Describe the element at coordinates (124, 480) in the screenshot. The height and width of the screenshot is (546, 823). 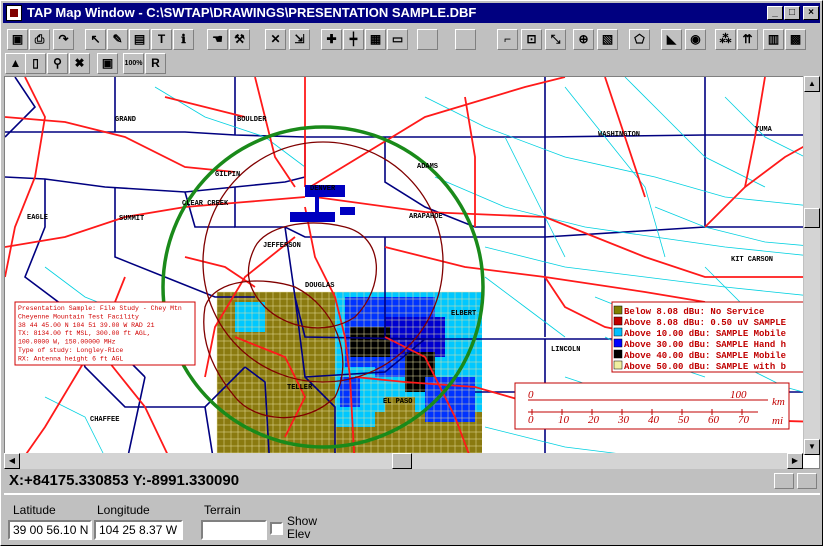
I see `cursor-coordinates: X:+84175.330853 Y:-8991.330090` at that location.